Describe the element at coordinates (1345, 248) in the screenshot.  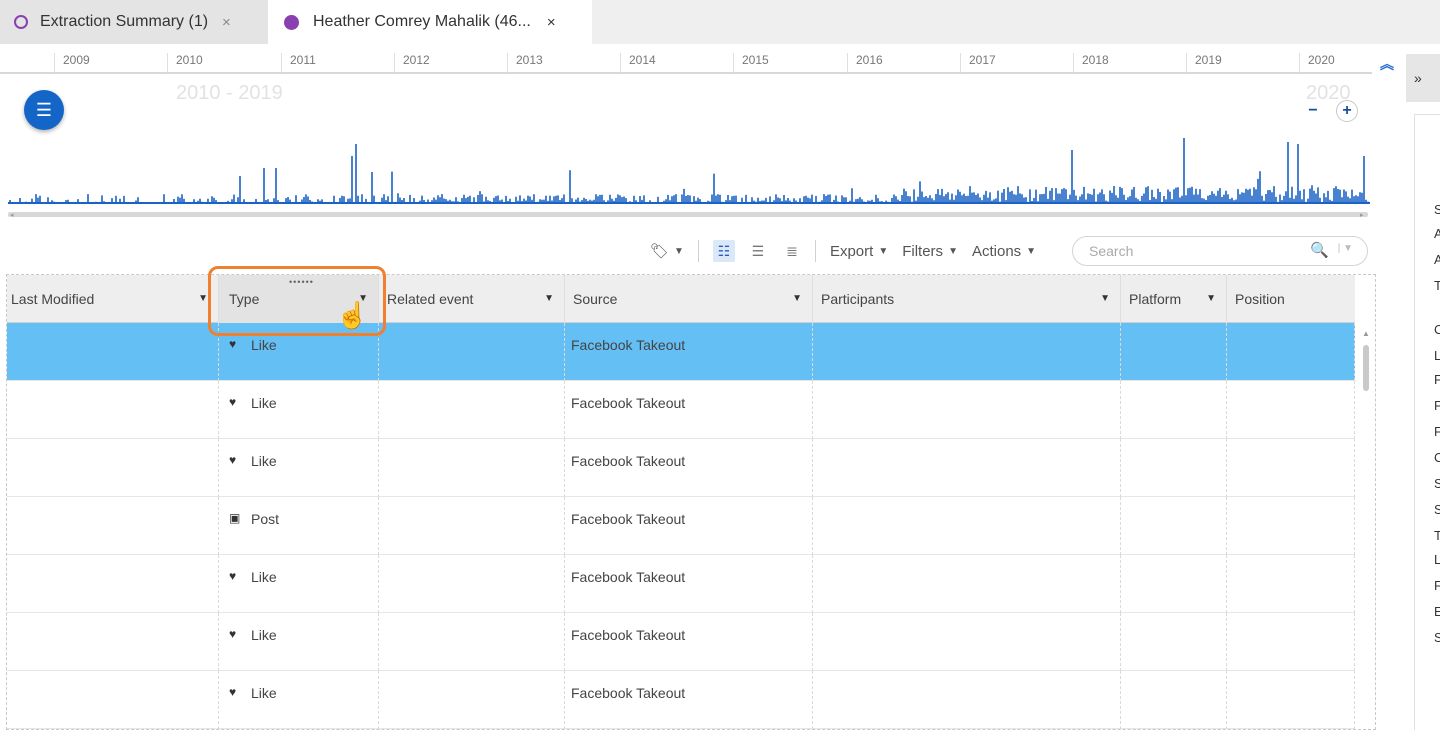
I see `chevron-down-icon: | ▼` at that location.